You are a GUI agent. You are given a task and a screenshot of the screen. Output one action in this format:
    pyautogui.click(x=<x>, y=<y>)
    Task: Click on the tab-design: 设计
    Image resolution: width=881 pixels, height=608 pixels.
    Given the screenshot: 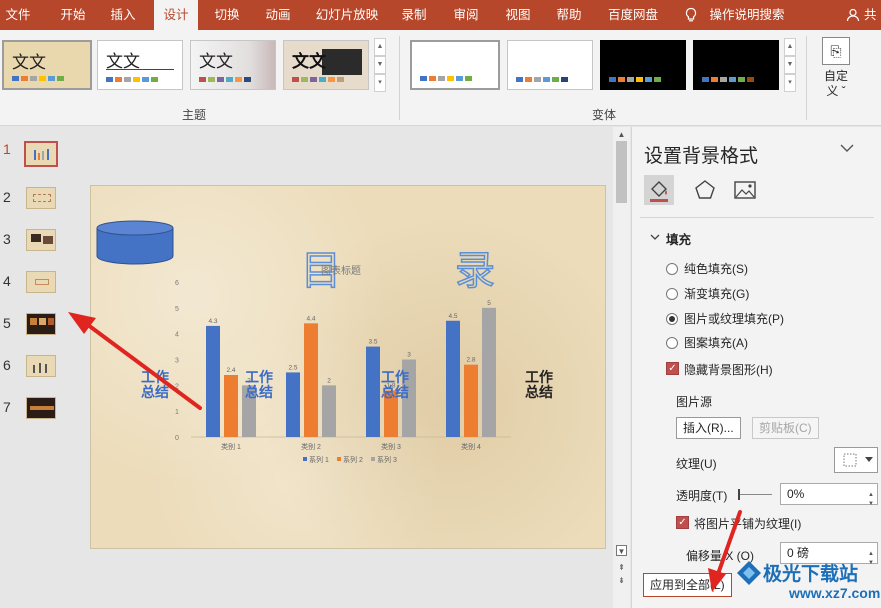 What is the action you would take?
    pyautogui.click(x=176, y=15)
    